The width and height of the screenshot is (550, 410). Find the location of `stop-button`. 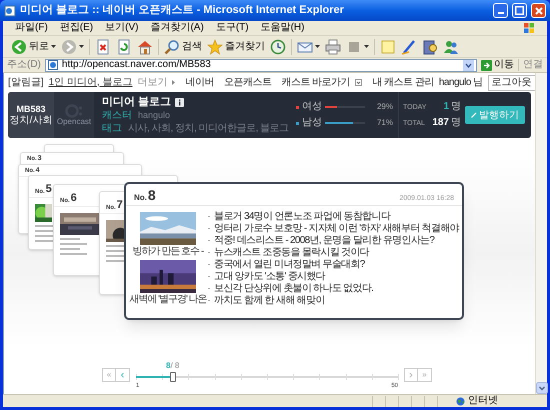

stop-button is located at coordinates (103, 47).